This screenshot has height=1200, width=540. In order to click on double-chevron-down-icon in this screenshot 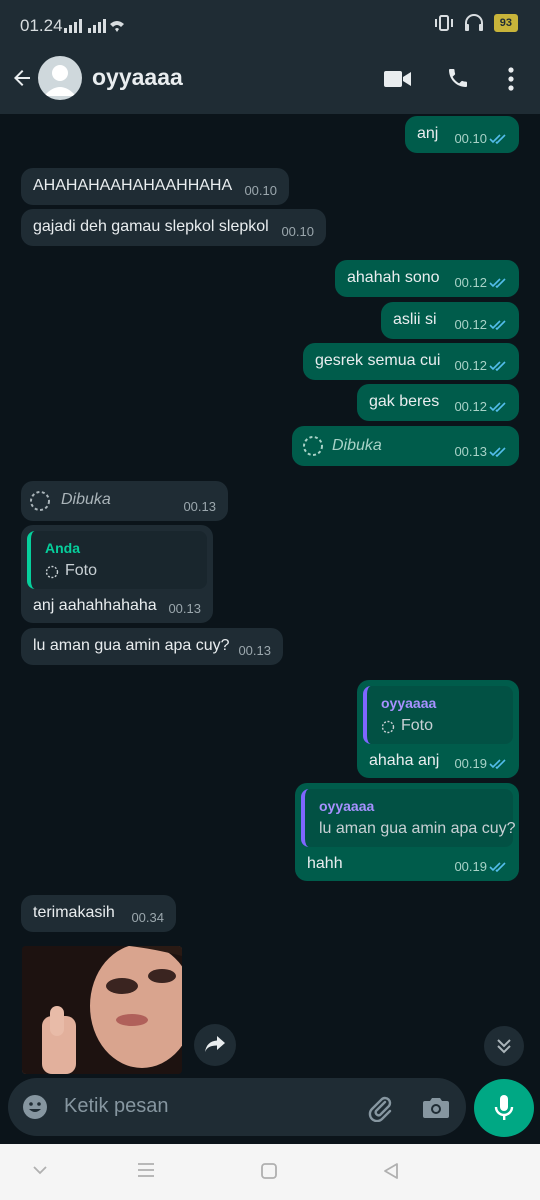, I will do `click(504, 1046)`.